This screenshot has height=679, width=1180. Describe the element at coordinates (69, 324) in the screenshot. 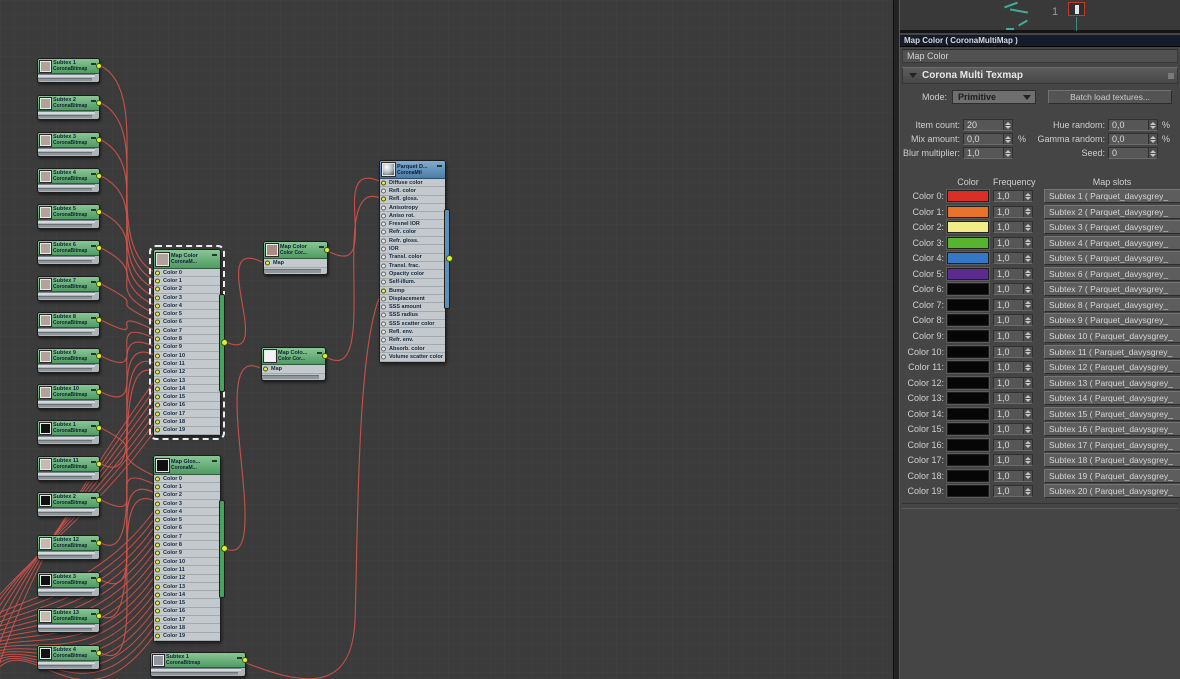

I see `bitmap-node: Subtex 8 CoronaBitmap` at that location.